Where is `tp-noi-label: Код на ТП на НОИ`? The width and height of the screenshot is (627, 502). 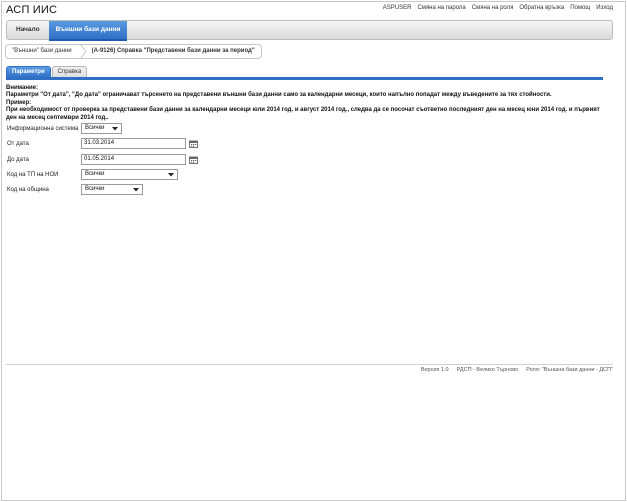 tp-noi-label: Код на ТП на НОИ is located at coordinates (33, 174).